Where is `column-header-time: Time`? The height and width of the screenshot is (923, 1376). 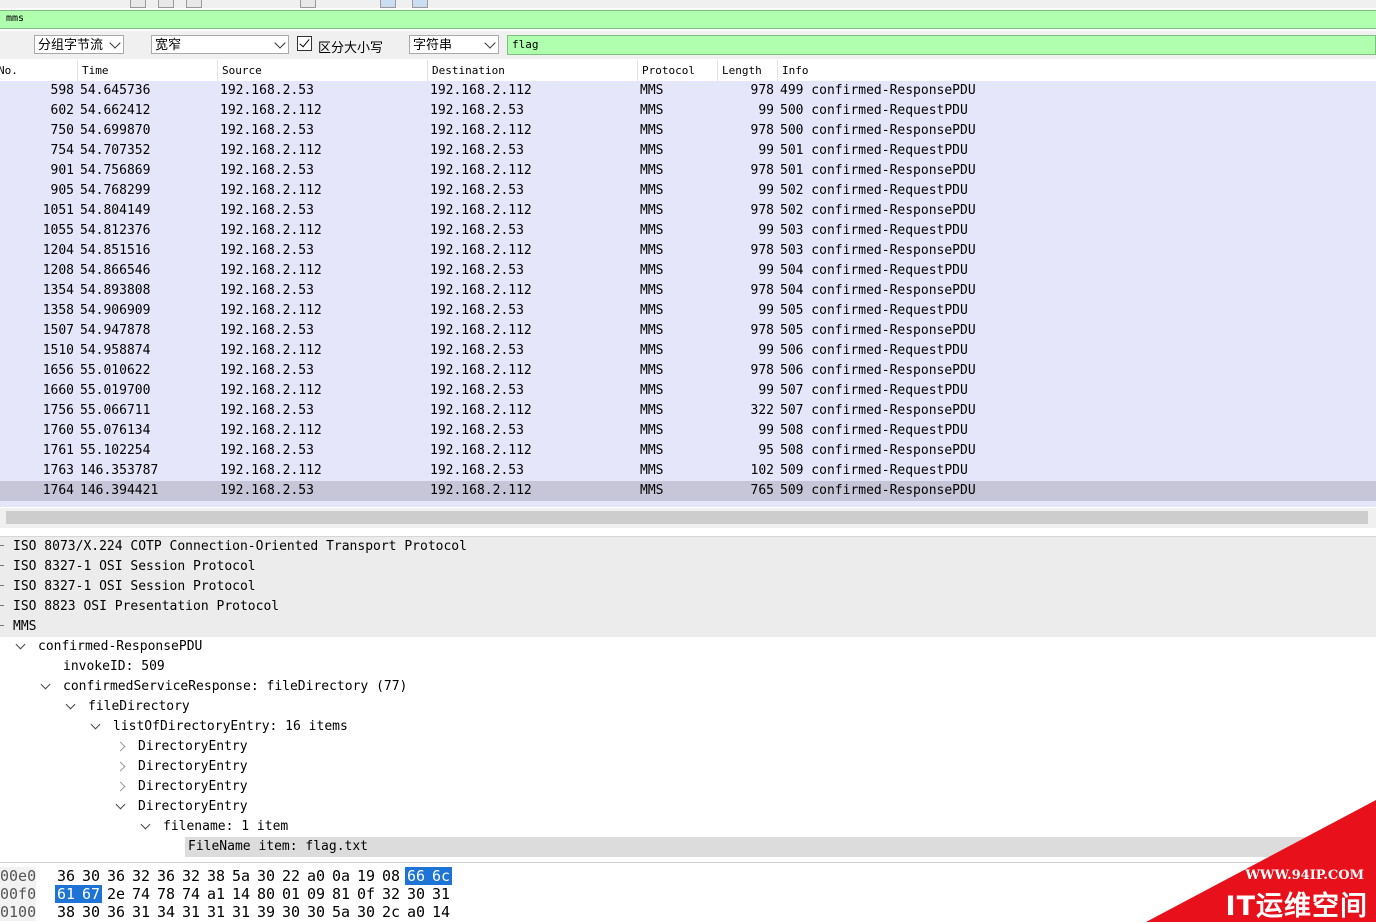 column-header-time: Time is located at coordinates (147, 71).